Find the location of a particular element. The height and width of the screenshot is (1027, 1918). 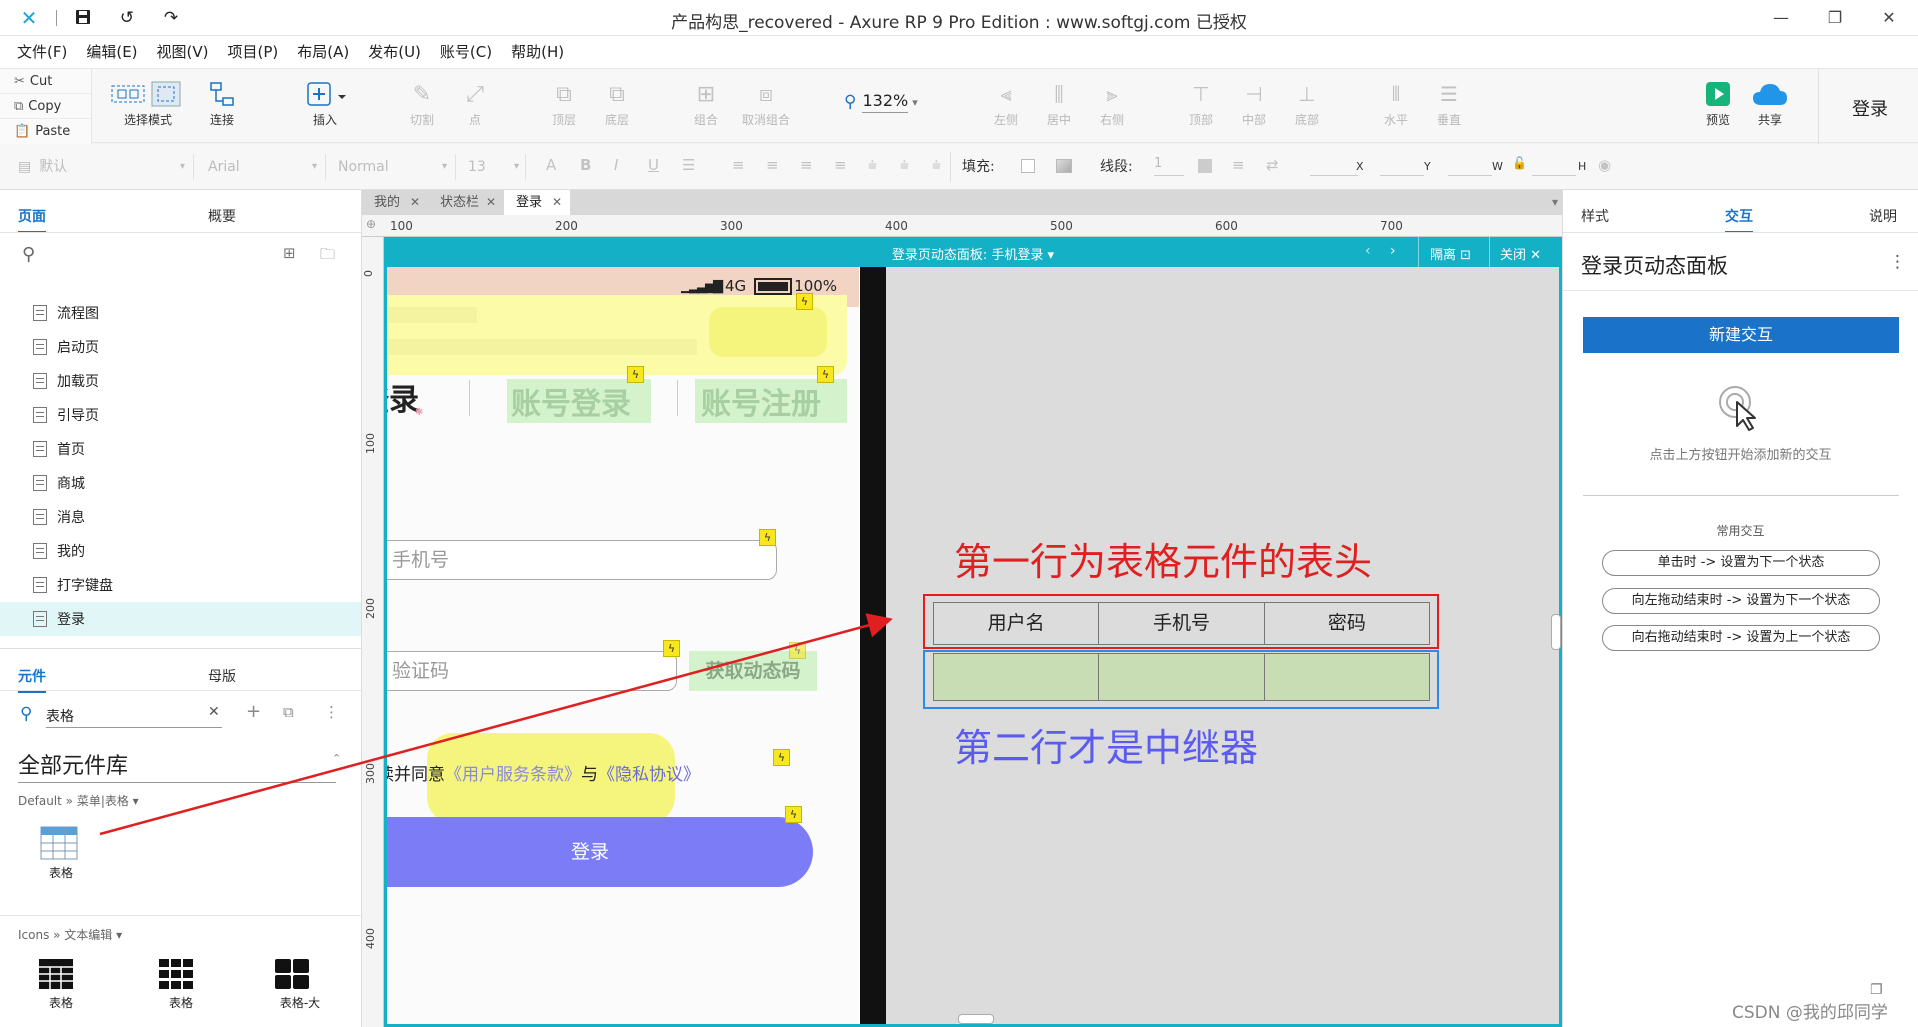

share-button: 共享 is located at coordinates (1770, 102).